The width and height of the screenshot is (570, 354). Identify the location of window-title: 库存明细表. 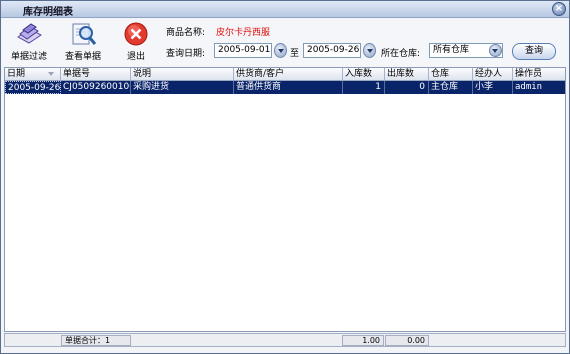
(48, 12).